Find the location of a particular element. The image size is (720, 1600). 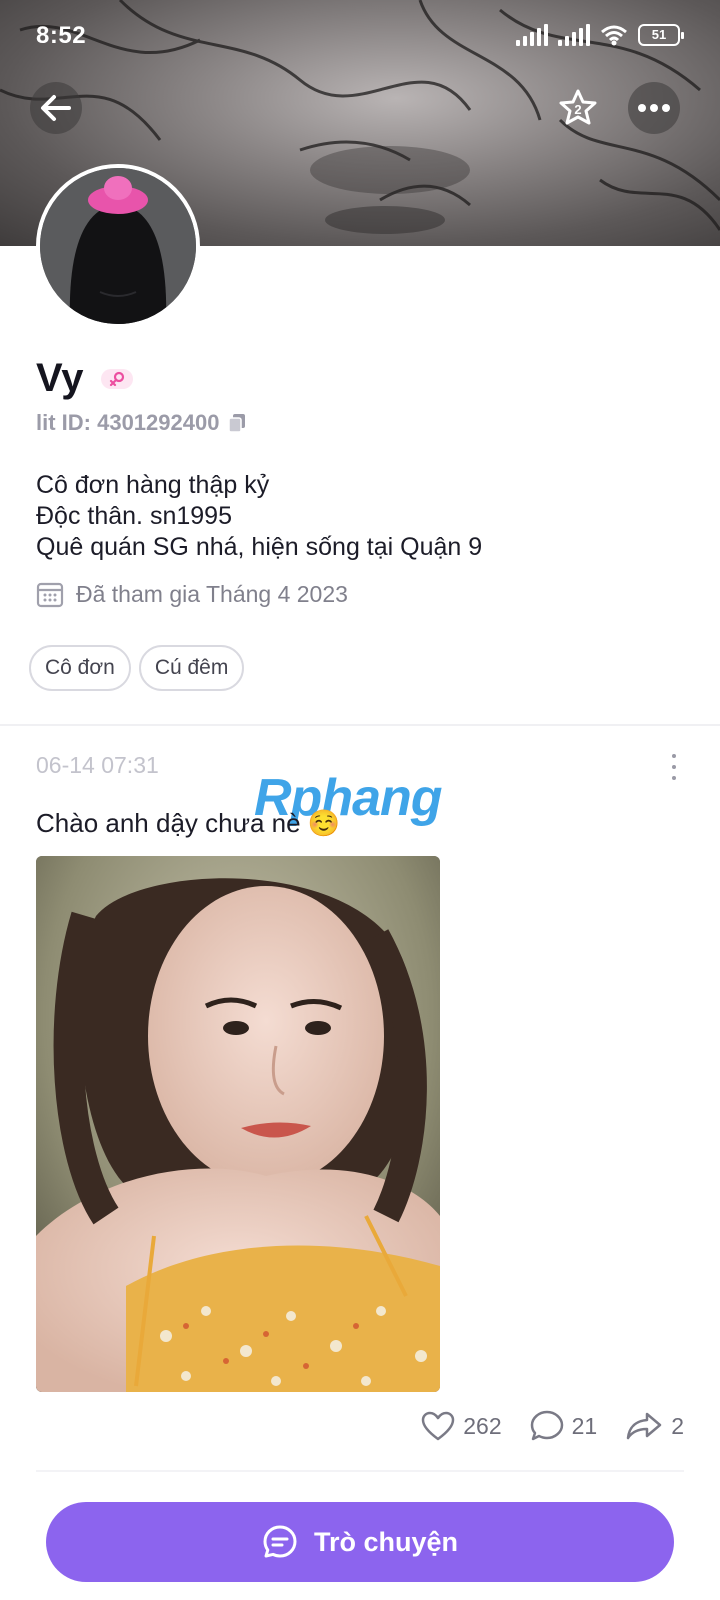

status-time: 8:52 is located at coordinates (61, 35).